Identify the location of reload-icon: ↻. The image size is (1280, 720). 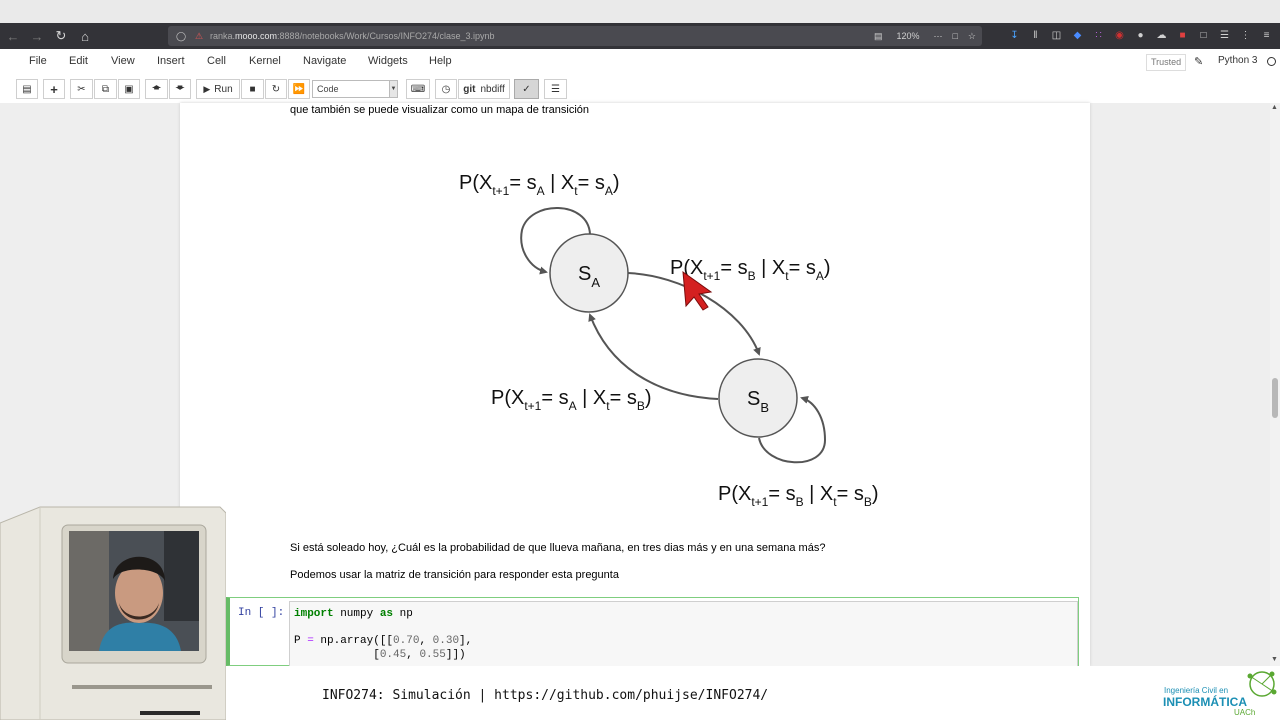
(61, 36).